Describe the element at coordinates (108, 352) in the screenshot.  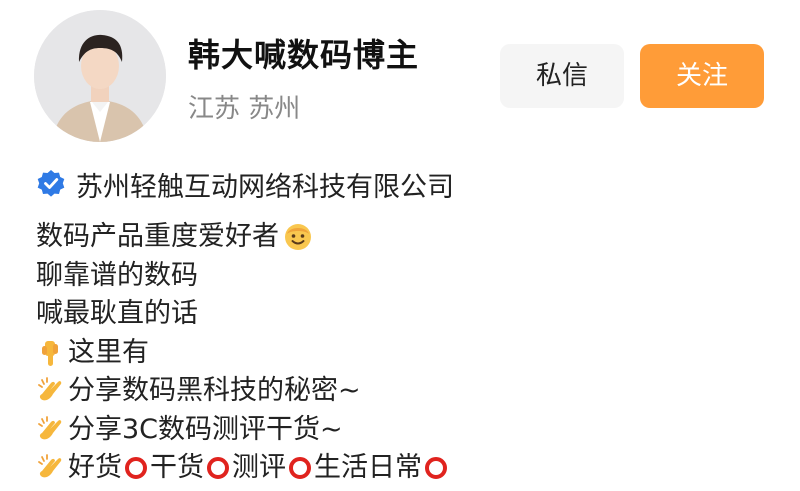
I see `bio-line-text: 这里有` at that location.